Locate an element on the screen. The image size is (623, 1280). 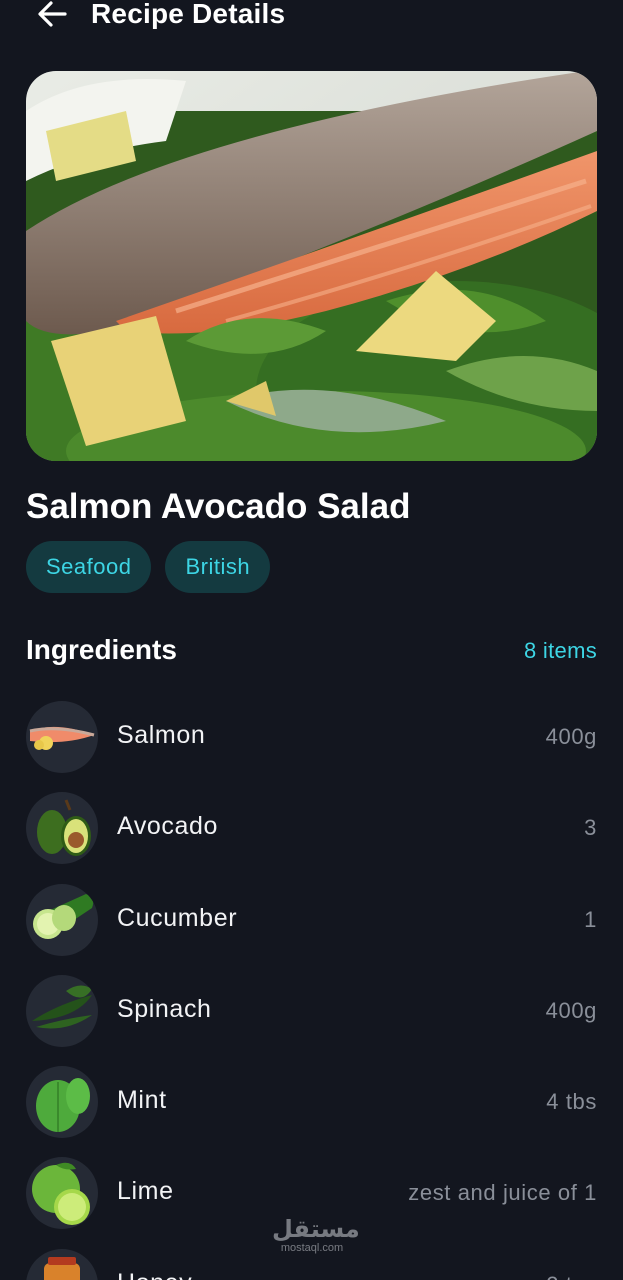
ingredient-row-cucumber: Cucumber 1 is located at coordinates (311, 929).